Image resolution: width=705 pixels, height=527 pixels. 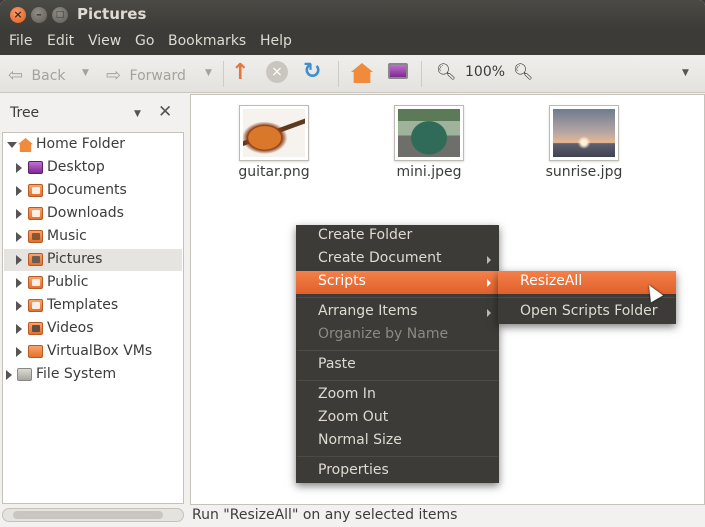 I want to click on menu-item-label: Create Folder, so click(x=365, y=235).